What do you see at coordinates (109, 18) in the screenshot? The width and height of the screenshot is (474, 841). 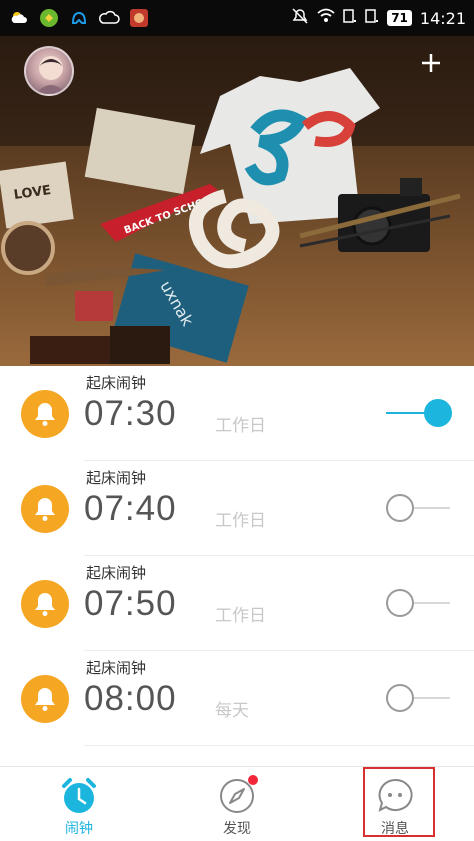 I see `cloud-icon` at bounding box center [109, 18].